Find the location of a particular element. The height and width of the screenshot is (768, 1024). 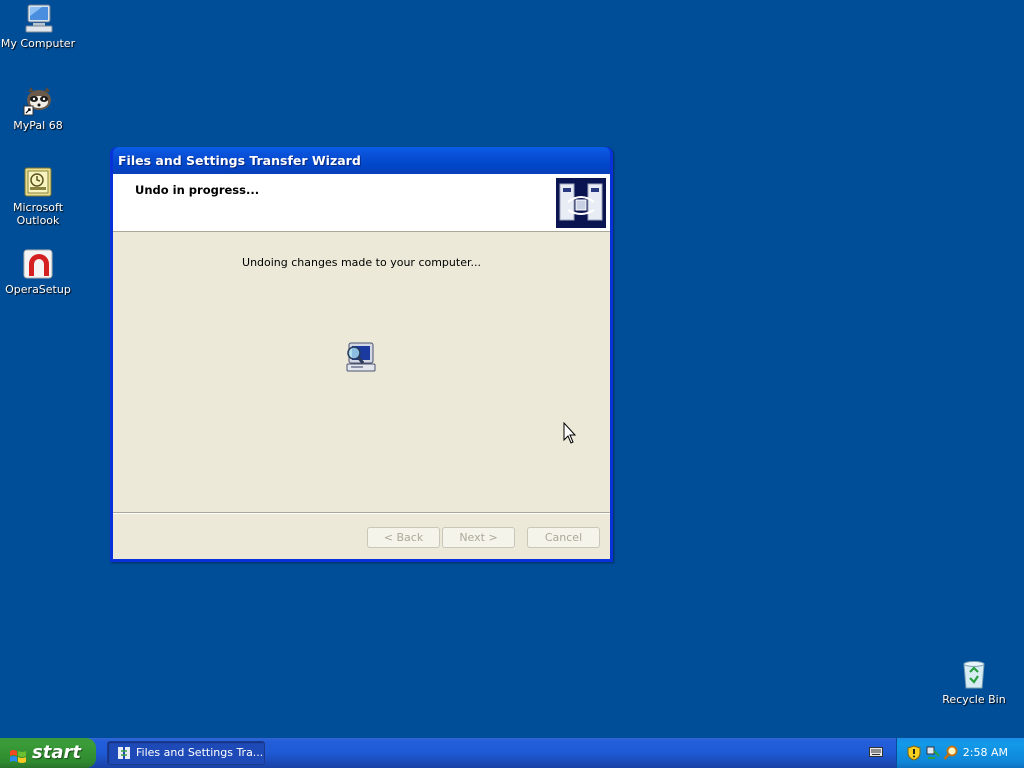

desktop-icon-label: MyPal 68 is located at coordinates (38, 125).